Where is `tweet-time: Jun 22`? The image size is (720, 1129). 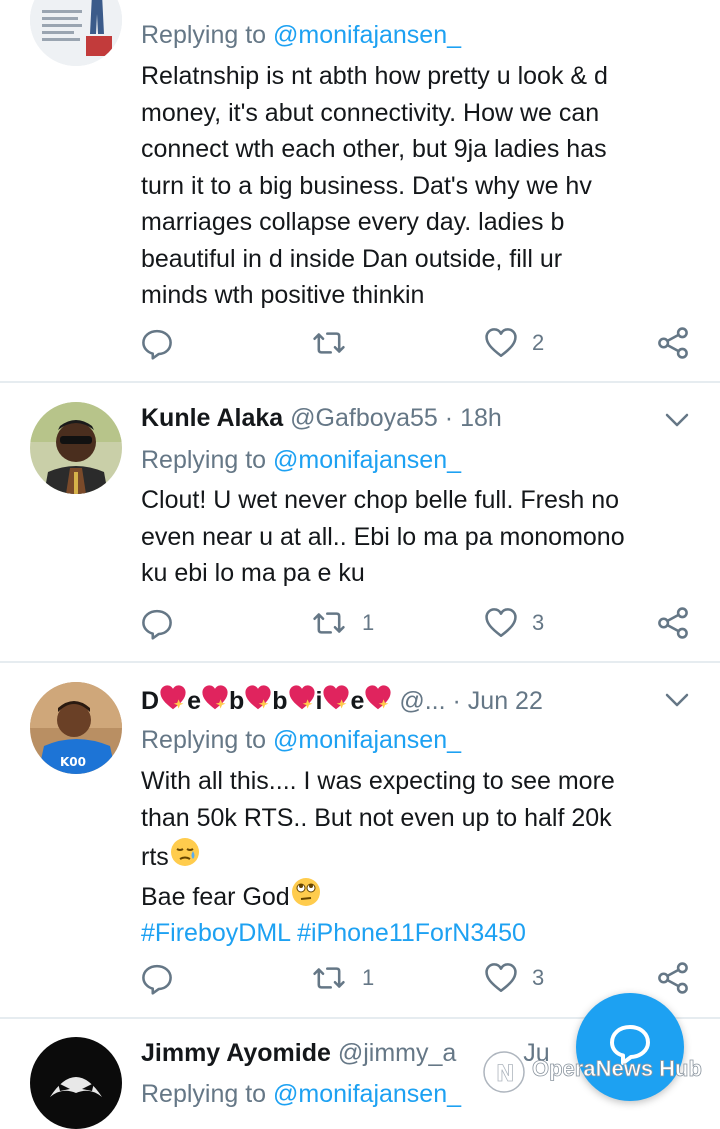 tweet-time: Jun 22 is located at coordinates (505, 701).